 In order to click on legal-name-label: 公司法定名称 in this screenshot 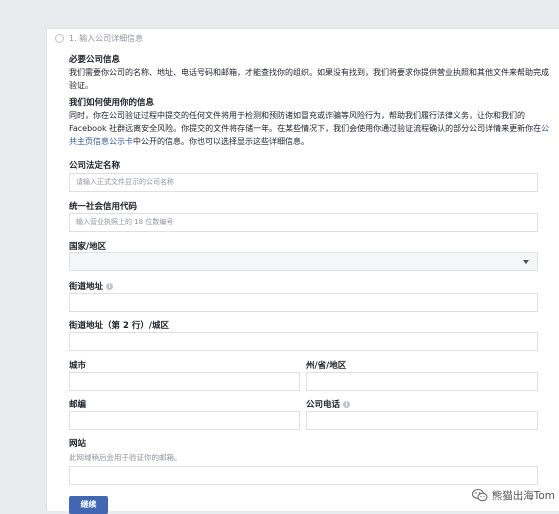, I will do `click(95, 166)`.